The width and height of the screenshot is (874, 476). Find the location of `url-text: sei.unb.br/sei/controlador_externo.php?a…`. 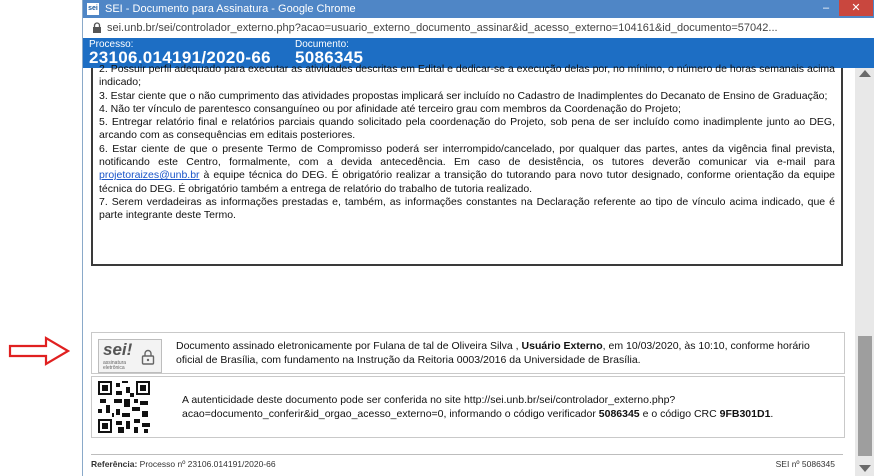

url-text: sei.unb.br/sei/controlador_externo.php?a… is located at coordinates (489, 28).